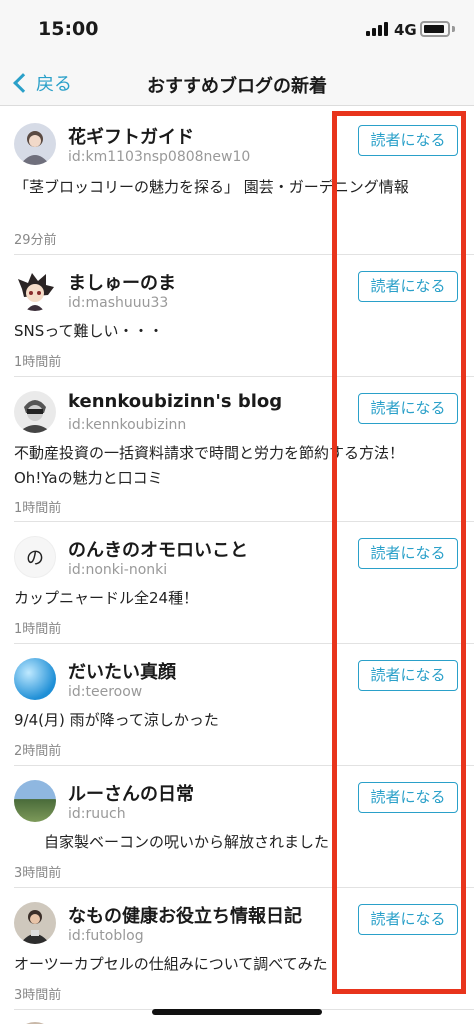  I want to click on avatar: の, so click(35, 557).